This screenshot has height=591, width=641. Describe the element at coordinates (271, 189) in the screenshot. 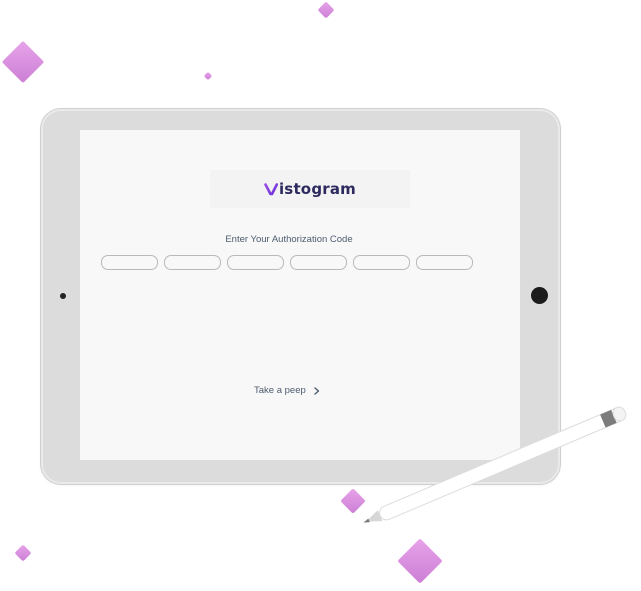

I see `v-logo-icon` at that location.